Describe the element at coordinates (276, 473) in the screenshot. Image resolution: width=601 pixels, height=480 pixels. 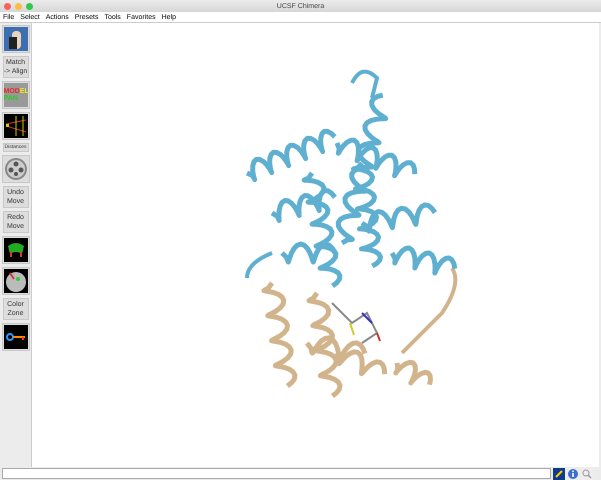
I see `command-field` at that location.